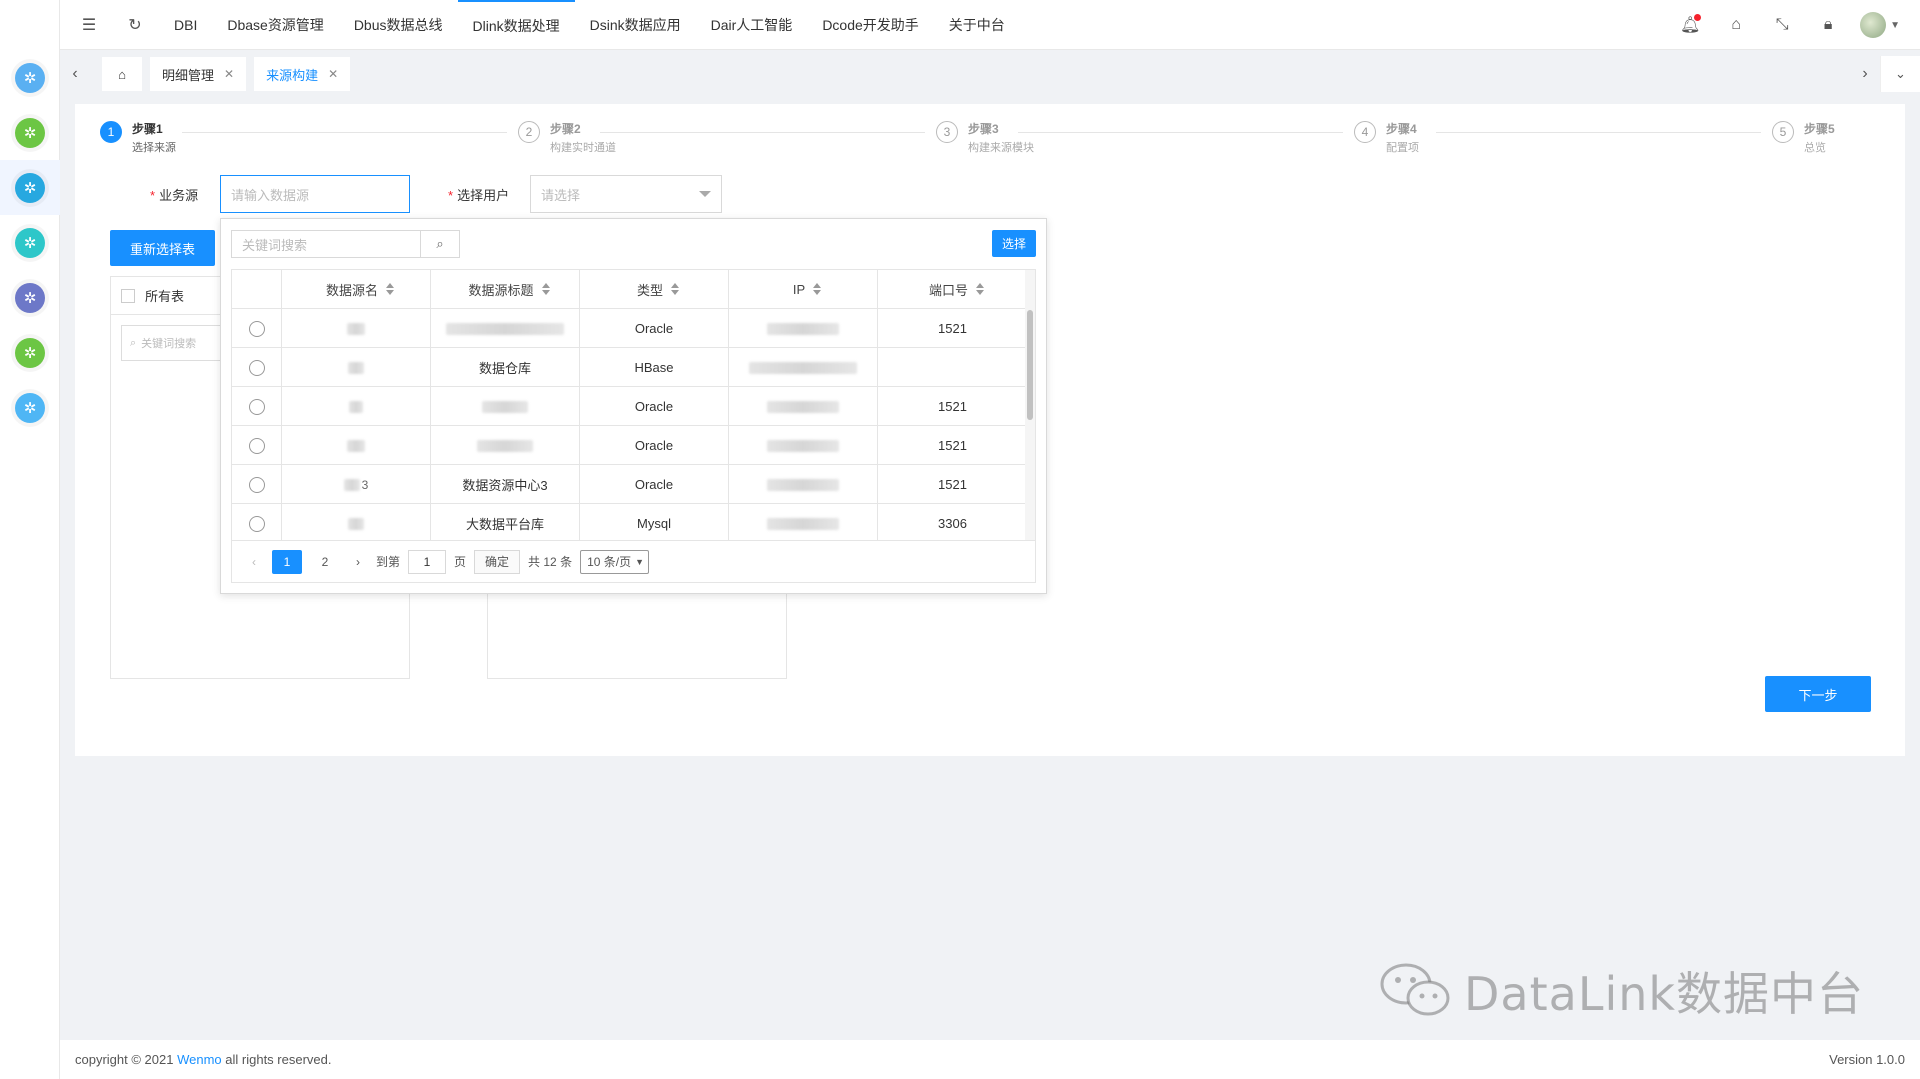 The height and width of the screenshot is (1079, 1920). I want to click on table-row: 数据仓库 HBase, so click(629, 367).